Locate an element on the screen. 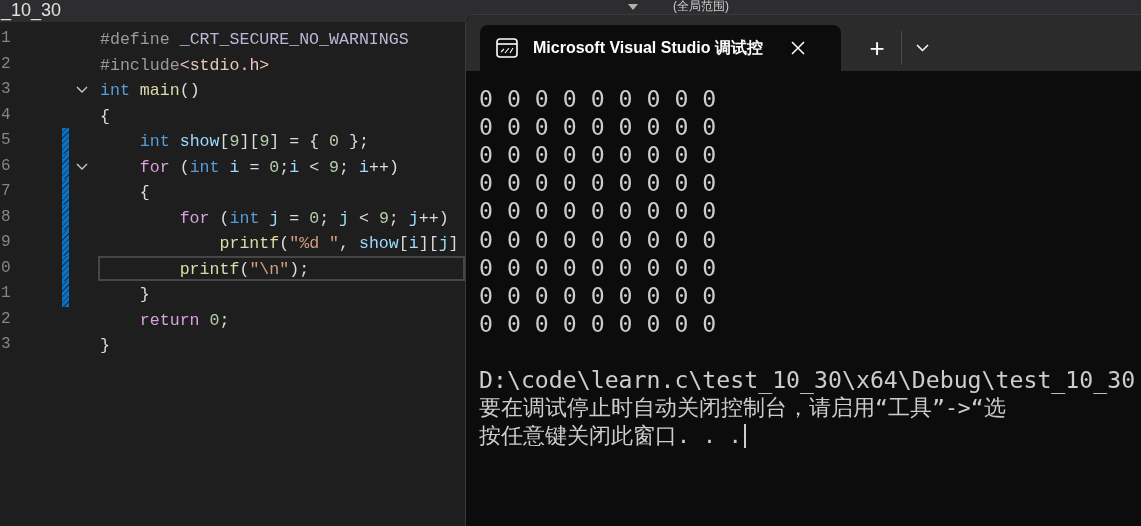 This screenshot has width=1141, height=526. code-line: for (int j = 0; j < 9; j++) is located at coordinates (314, 218).